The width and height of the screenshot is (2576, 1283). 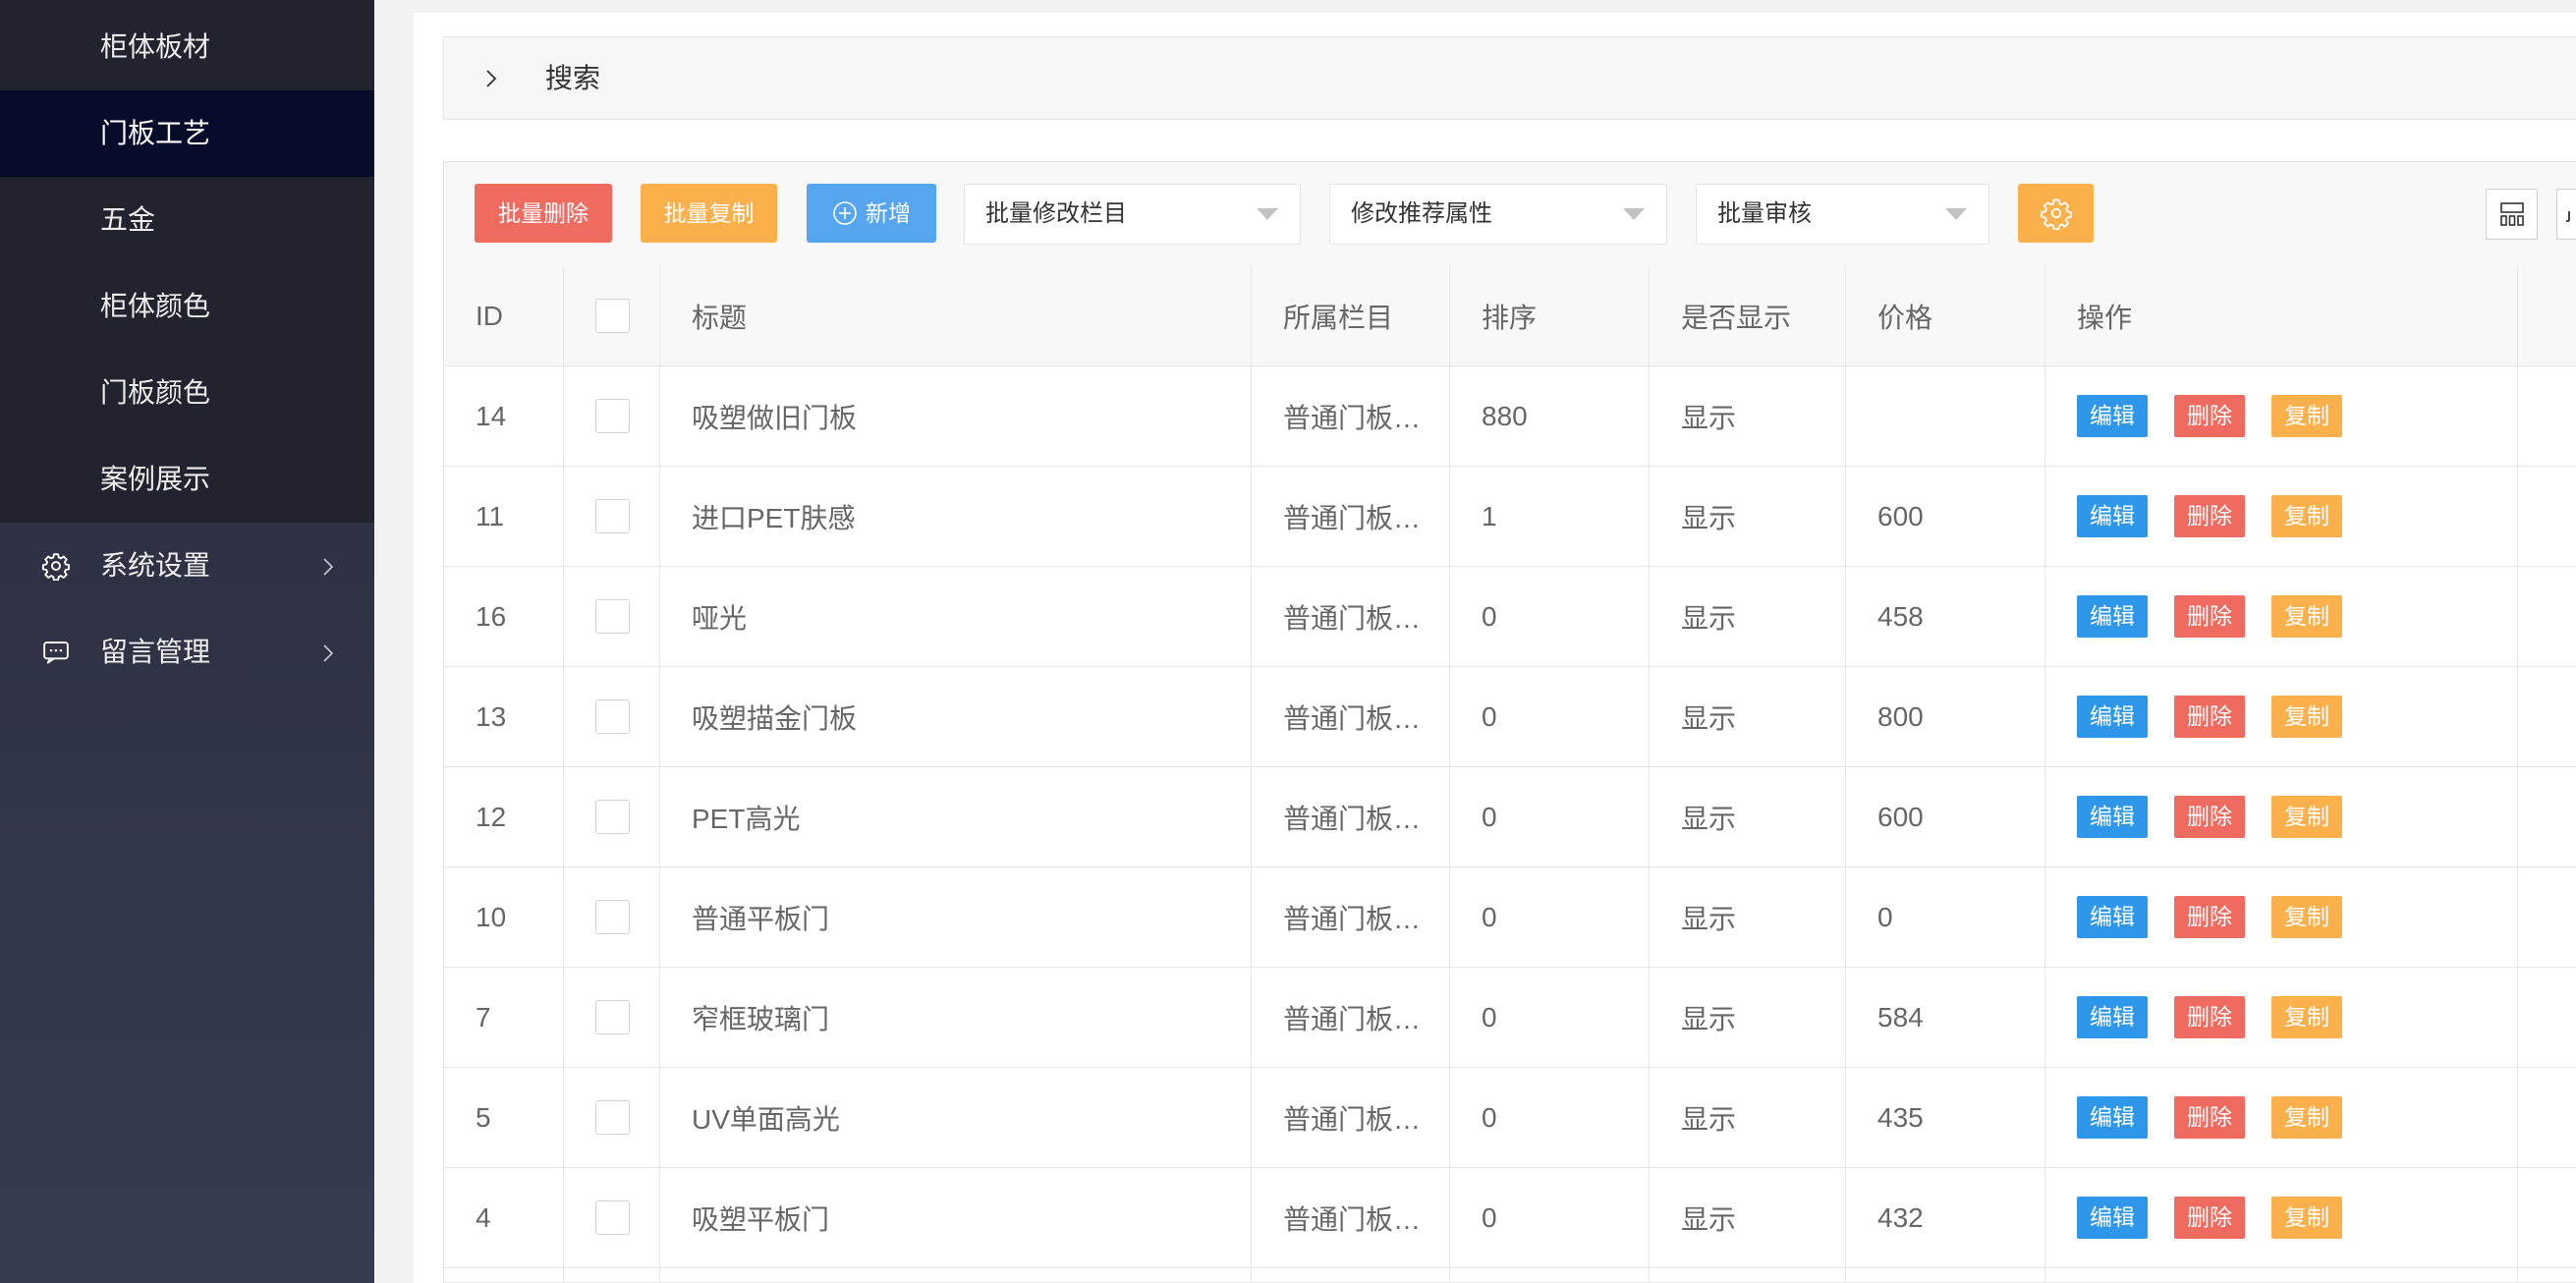 What do you see at coordinates (187, 220) in the screenshot?
I see `sidebar-item-hardware: 五金` at bounding box center [187, 220].